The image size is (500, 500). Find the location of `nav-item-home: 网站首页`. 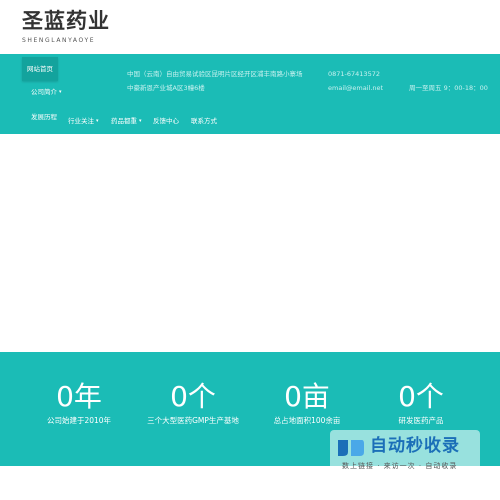

nav-item-home: 网站首页 is located at coordinates (40, 69).